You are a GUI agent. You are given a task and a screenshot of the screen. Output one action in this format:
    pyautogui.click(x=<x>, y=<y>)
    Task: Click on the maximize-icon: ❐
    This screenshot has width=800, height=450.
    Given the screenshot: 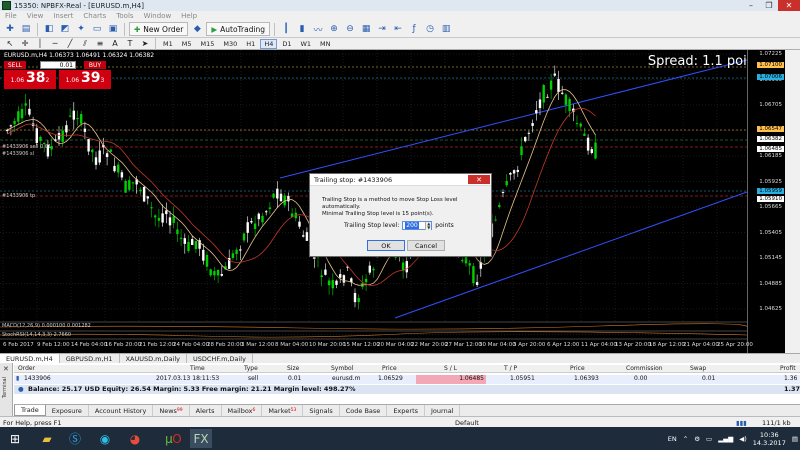 What is the action you would take?
    pyautogui.click(x=769, y=5)
    